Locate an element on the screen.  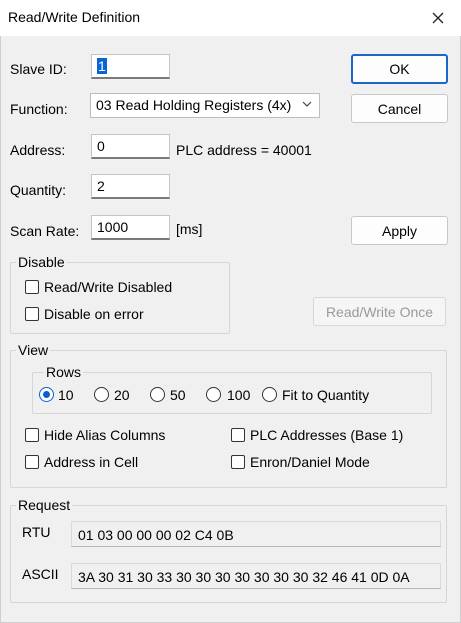
function-select: 03 Read Holding Registers (4x) is located at coordinates (205, 105).